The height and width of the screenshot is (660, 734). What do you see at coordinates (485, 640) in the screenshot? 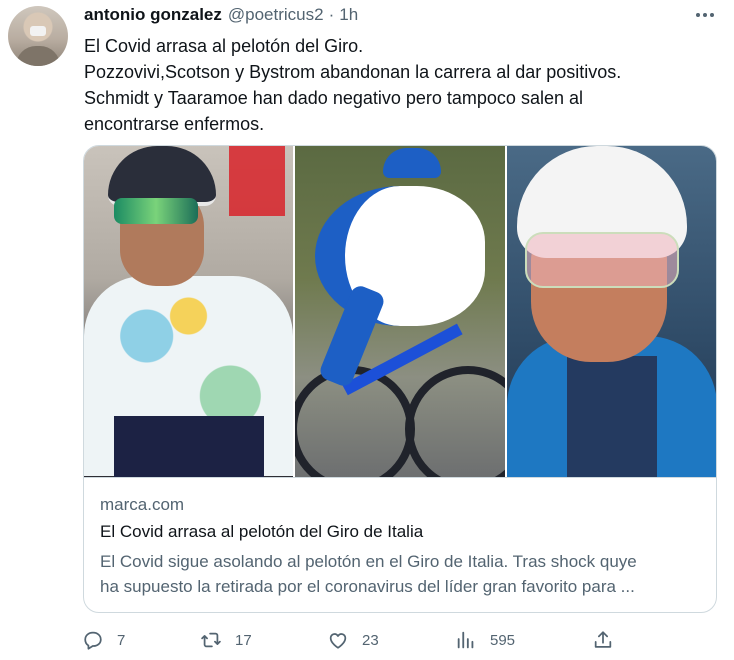
I see `views-button: 595` at bounding box center [485, 640].